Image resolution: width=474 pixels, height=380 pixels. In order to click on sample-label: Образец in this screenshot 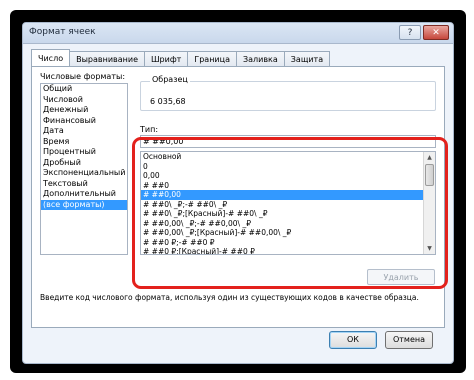, I will do `click(170, 79)`.